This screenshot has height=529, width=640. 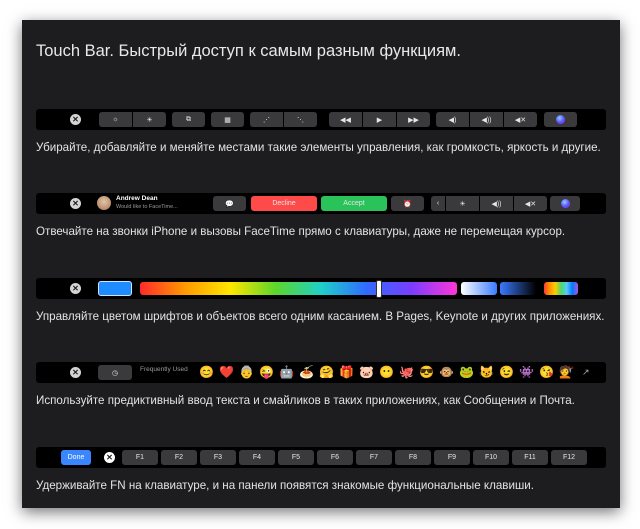 What do you see at coordinates (326, 372) in the screenshot?
I see `emoji-hug: 🤗` at bounding box center [326, 372].